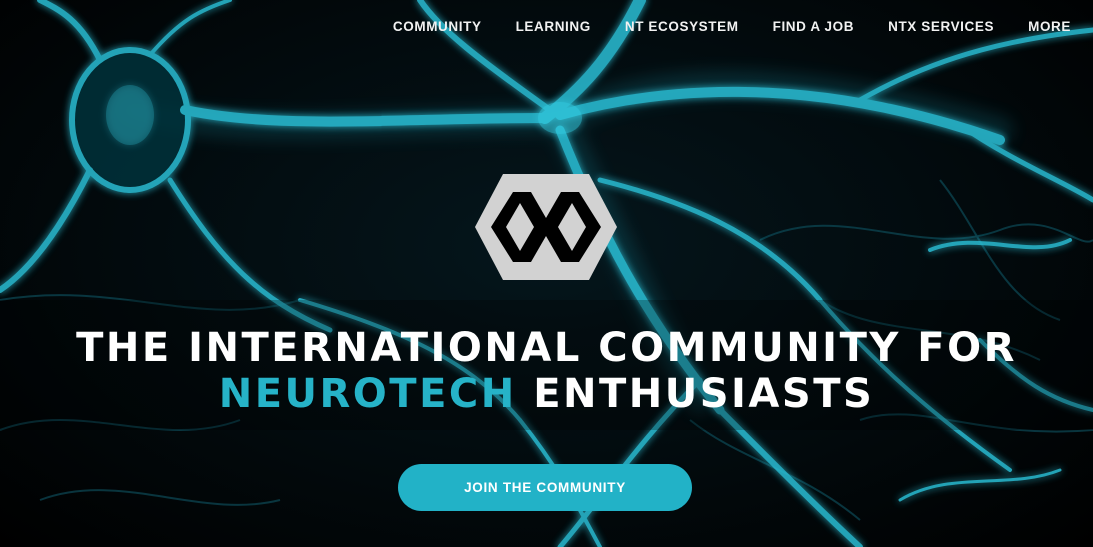  I want to click on nav-item-ntx-services: NTX SERVICES, so click(941, 26).